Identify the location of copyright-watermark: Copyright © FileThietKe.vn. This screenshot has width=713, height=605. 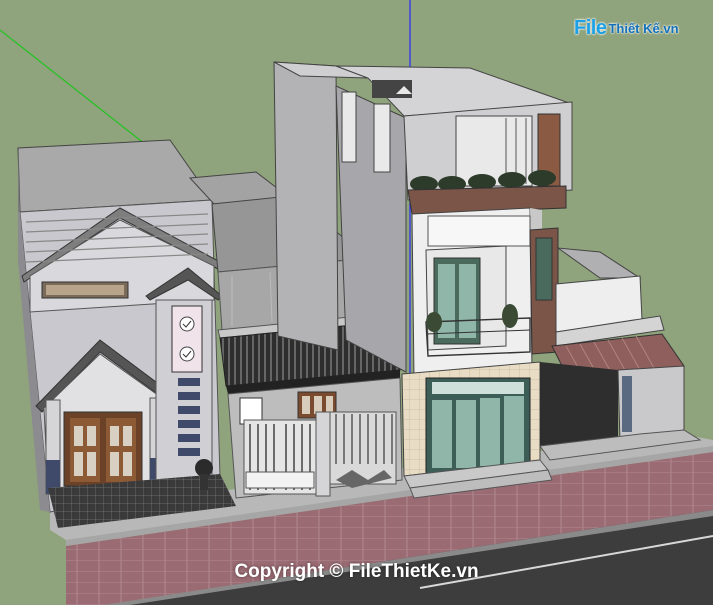
(356, 571).